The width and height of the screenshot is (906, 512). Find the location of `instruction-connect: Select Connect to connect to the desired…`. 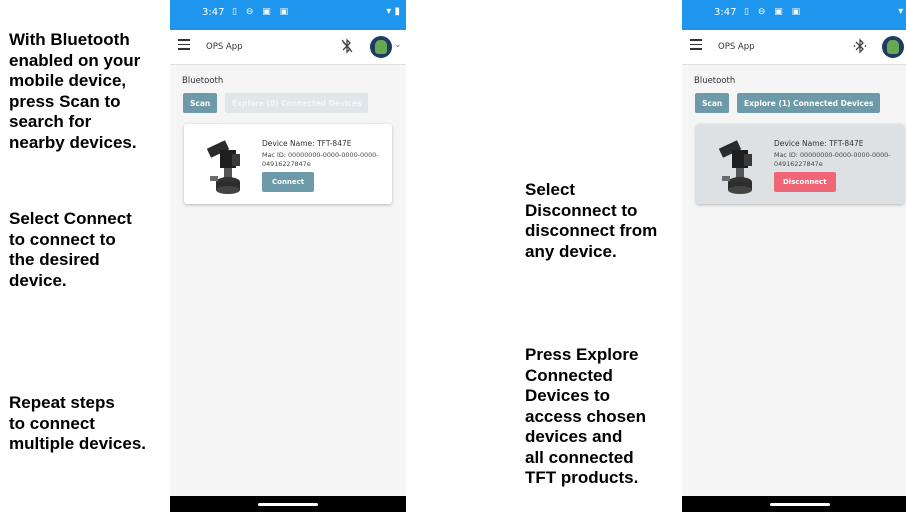

instruction-connect: Select Connect to connect to the desired… is located at coordinates (70, 249).